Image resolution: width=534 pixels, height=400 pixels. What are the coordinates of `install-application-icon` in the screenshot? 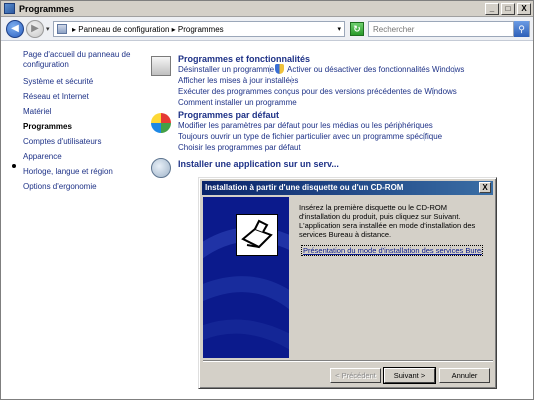 It's located at (161, 168).